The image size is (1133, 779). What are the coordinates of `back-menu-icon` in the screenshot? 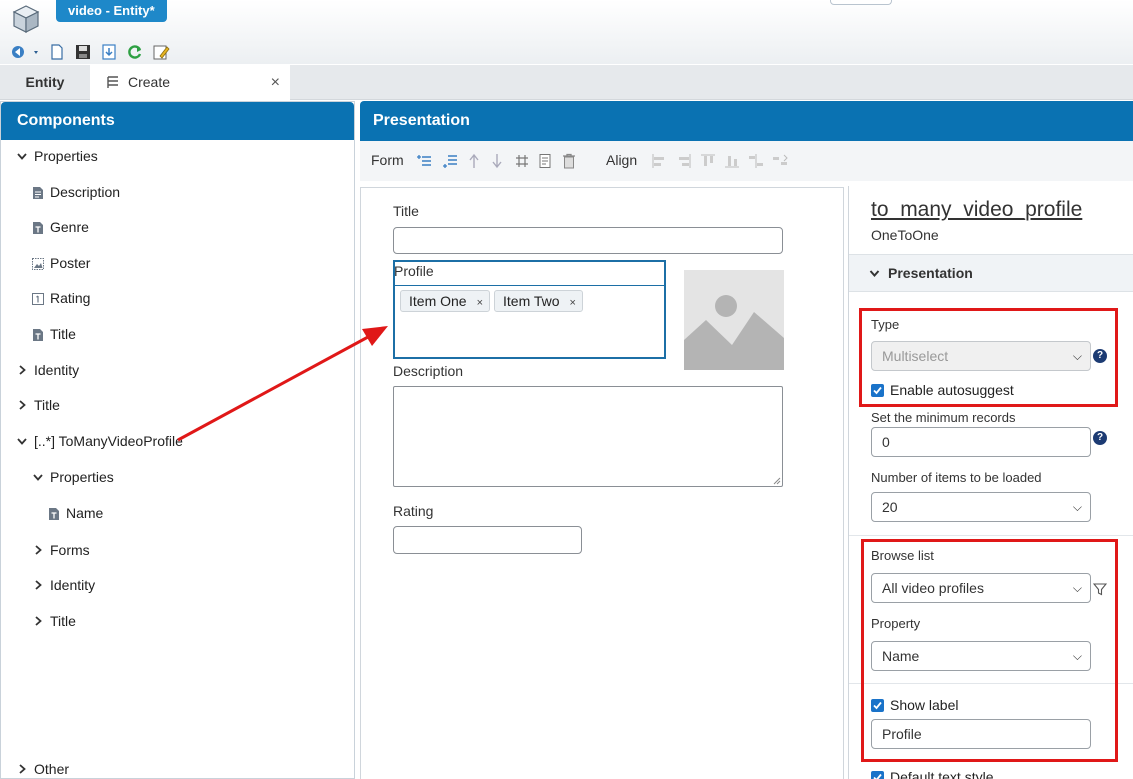 It's located at (24, 52).